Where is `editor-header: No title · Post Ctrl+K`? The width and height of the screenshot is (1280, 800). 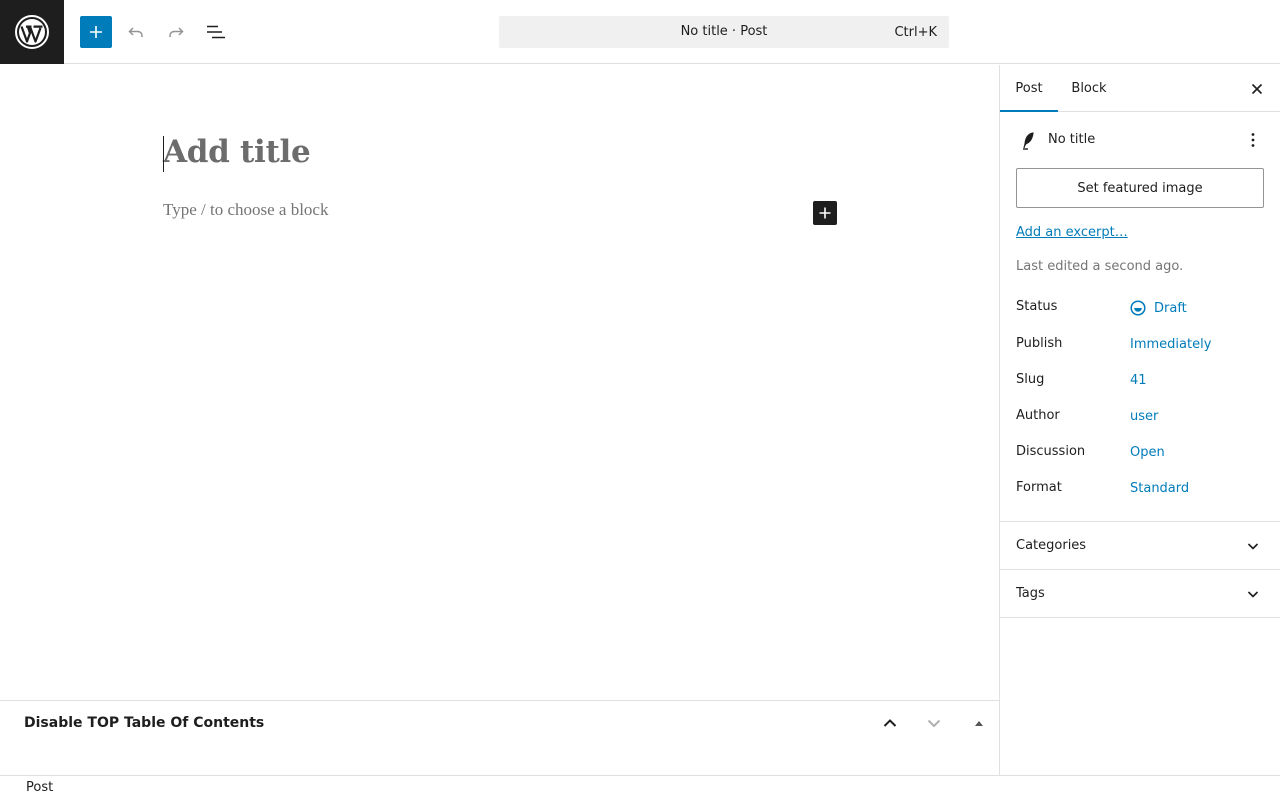
editor-header: No title · Post Ctrl+K is located at coordinates (640, 32).